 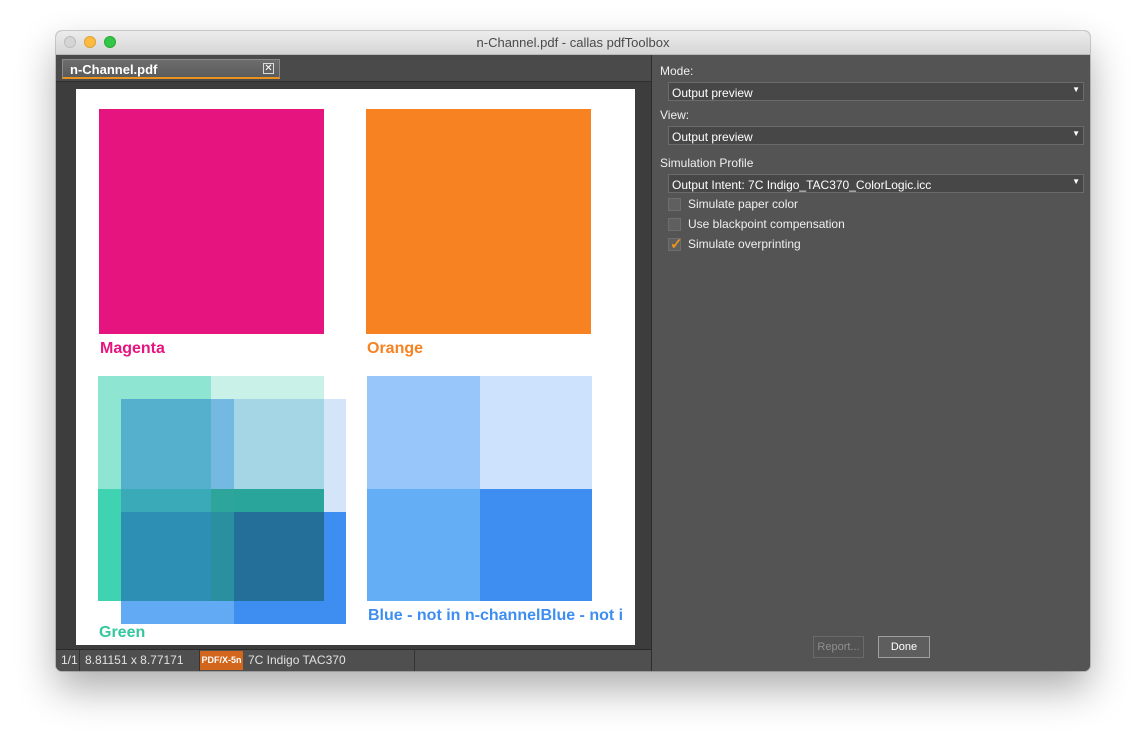 I want to click on simulate-paper-color-checkbox, so click(x=674, y=204).